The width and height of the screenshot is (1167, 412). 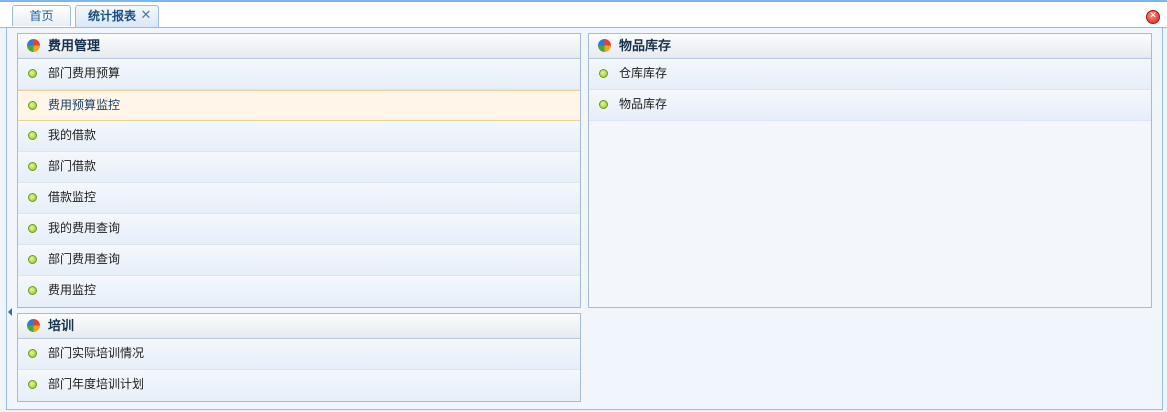 What do you see at coordinates (84, 73) in the screenshot?
I see `list-item-label: 部门费用预算` at bounding box center [84, 73].